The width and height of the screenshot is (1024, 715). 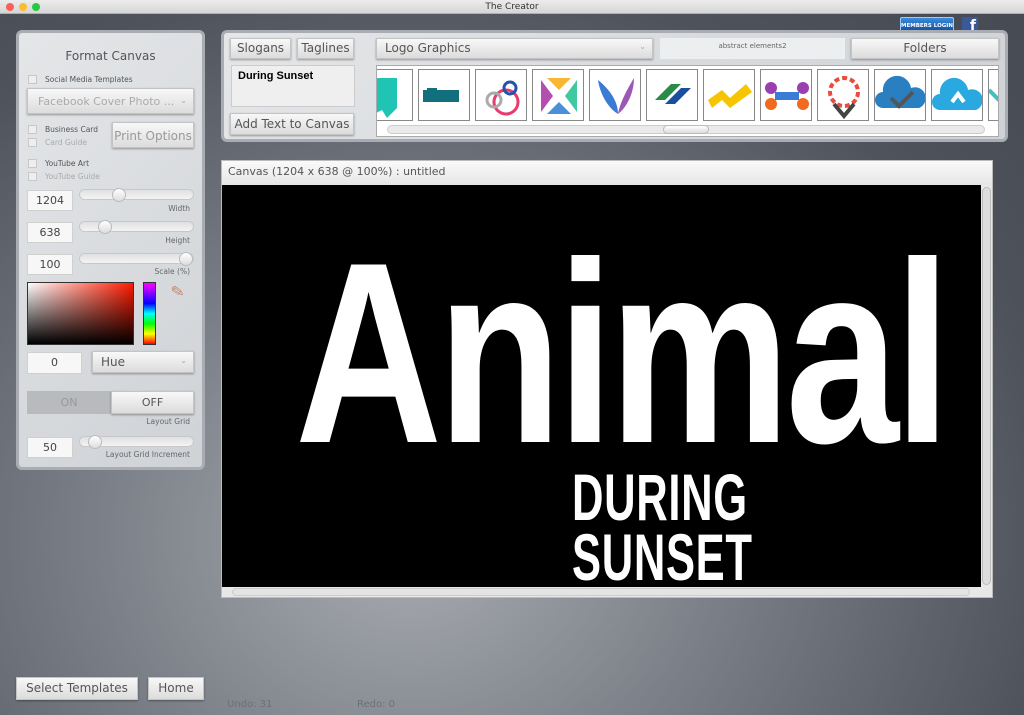 What do you see at coordinates (249, 704) in the screenshot?
I see `undo-counter: Undo: 31` at bounding box center [249, 704].